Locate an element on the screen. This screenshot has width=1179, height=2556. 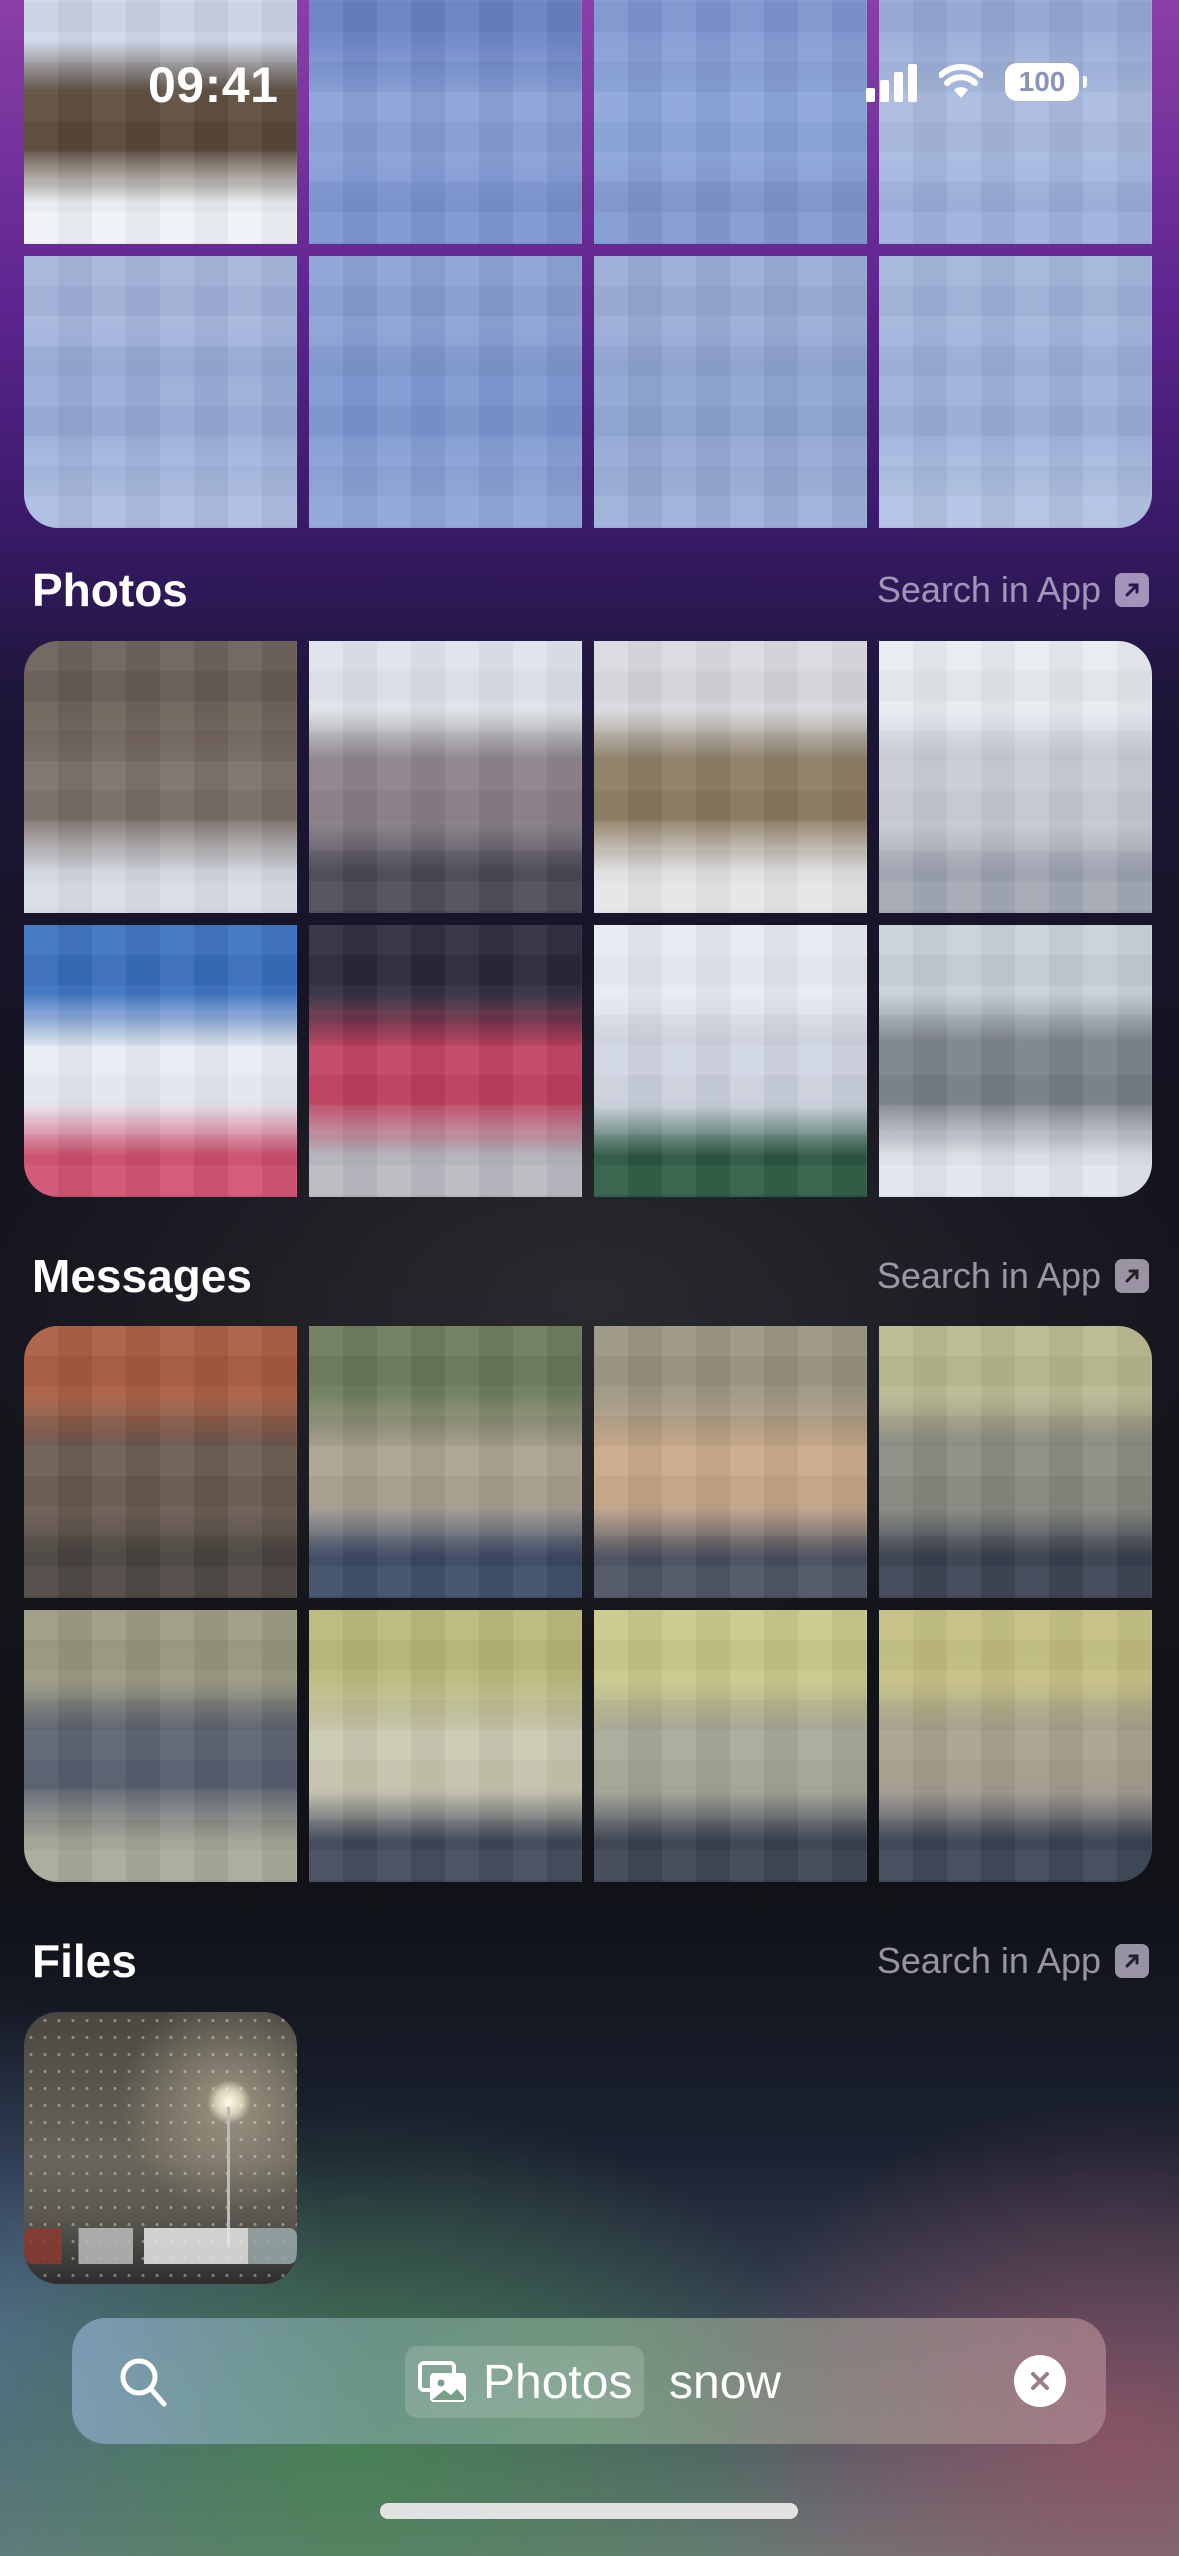
status-bar: 09:41 100 is located at coordinates (589, 70).